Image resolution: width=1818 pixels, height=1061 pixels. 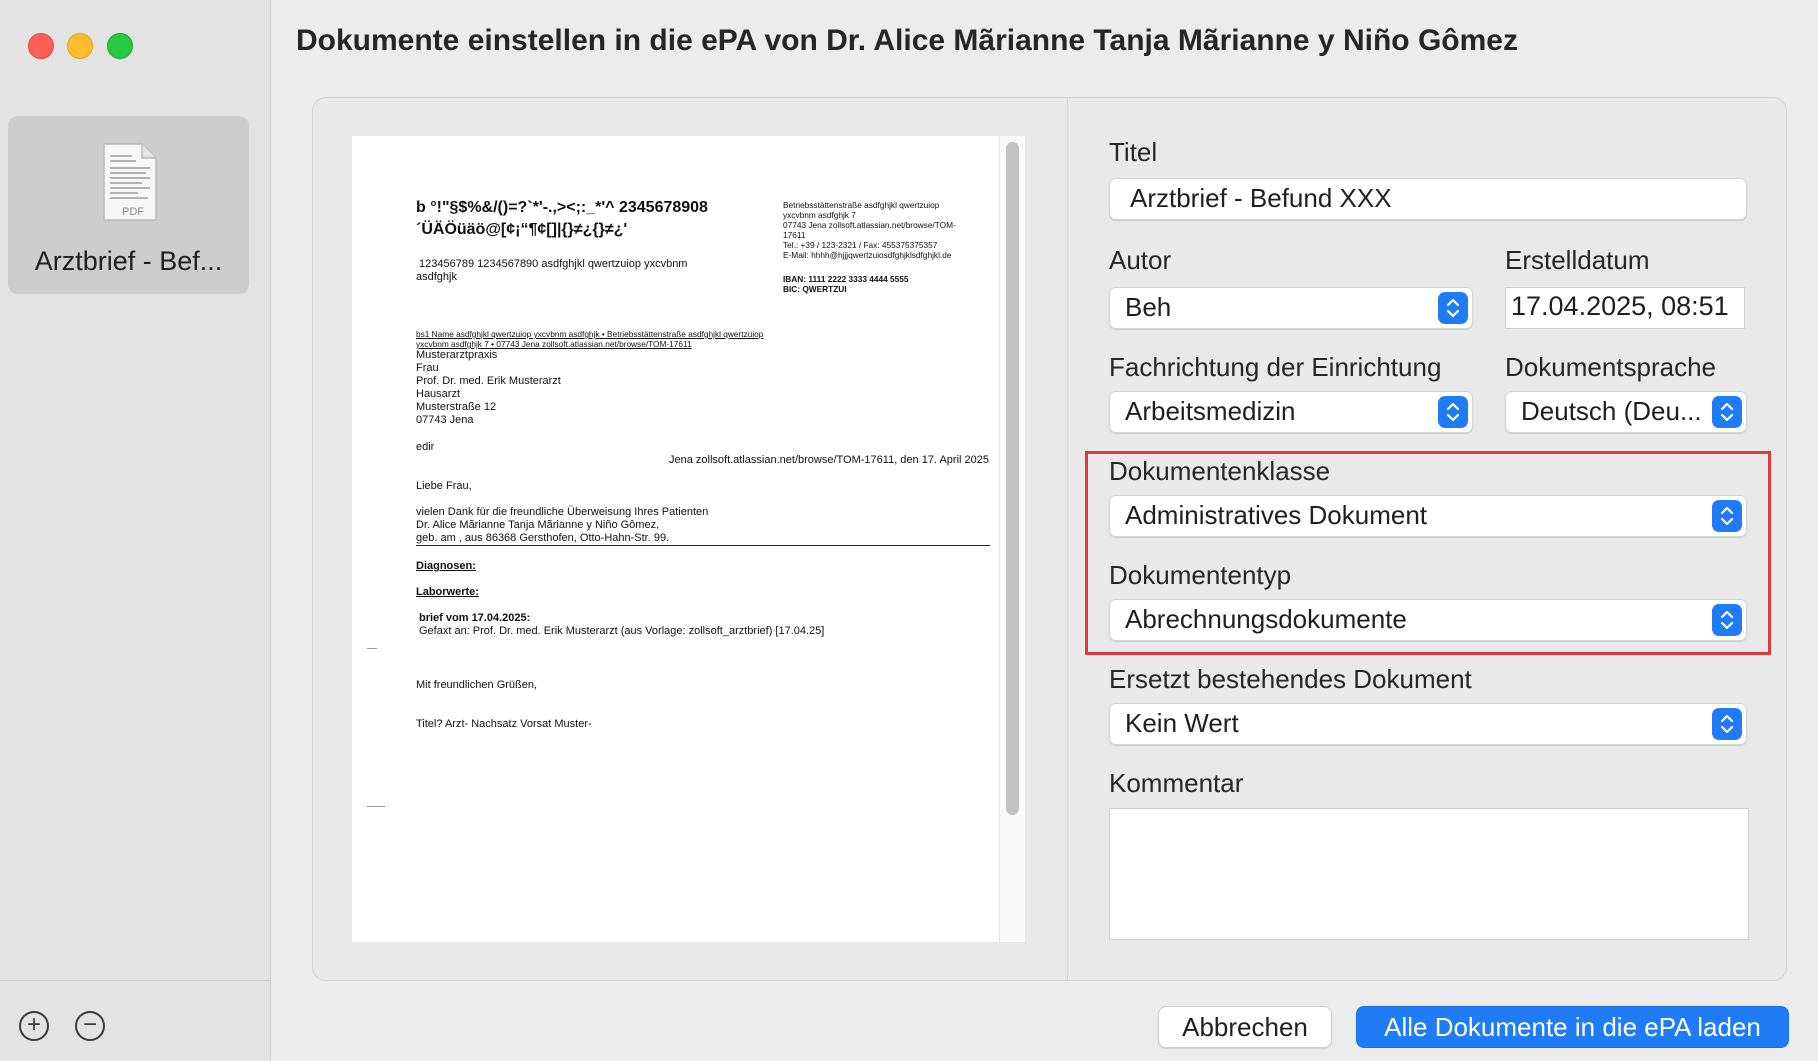 I want to click on panel-divider, so click(x=1067, y=539).